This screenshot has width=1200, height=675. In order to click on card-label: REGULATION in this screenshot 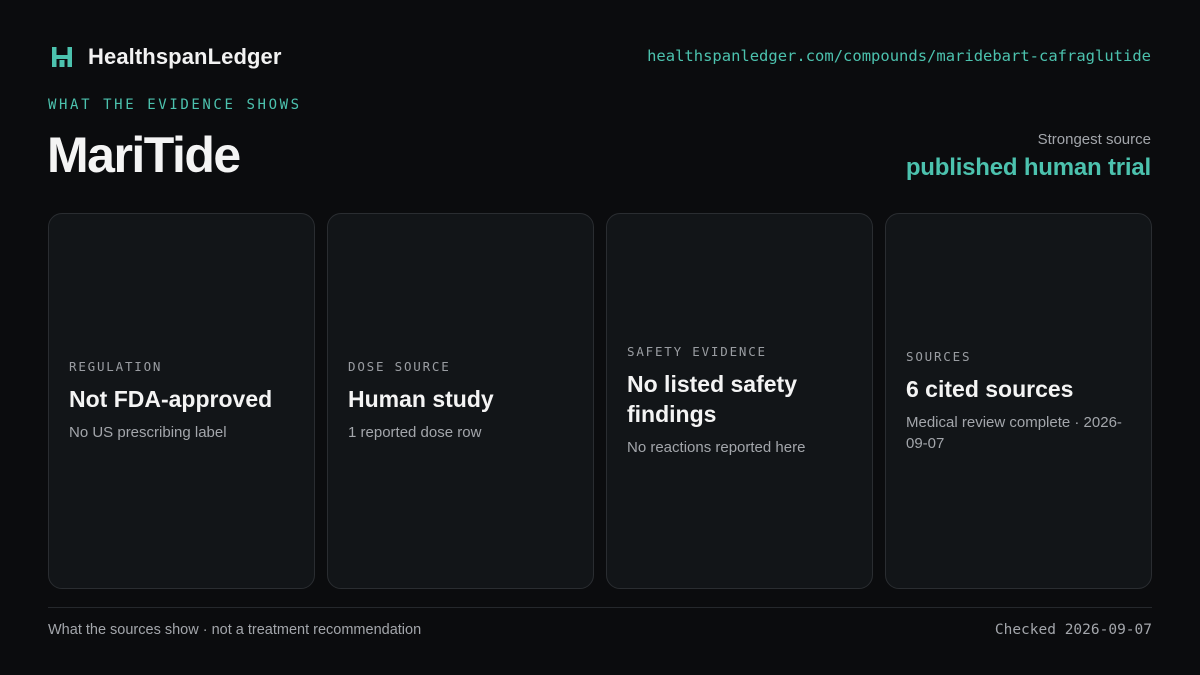, I will do `click(116, 366)`.